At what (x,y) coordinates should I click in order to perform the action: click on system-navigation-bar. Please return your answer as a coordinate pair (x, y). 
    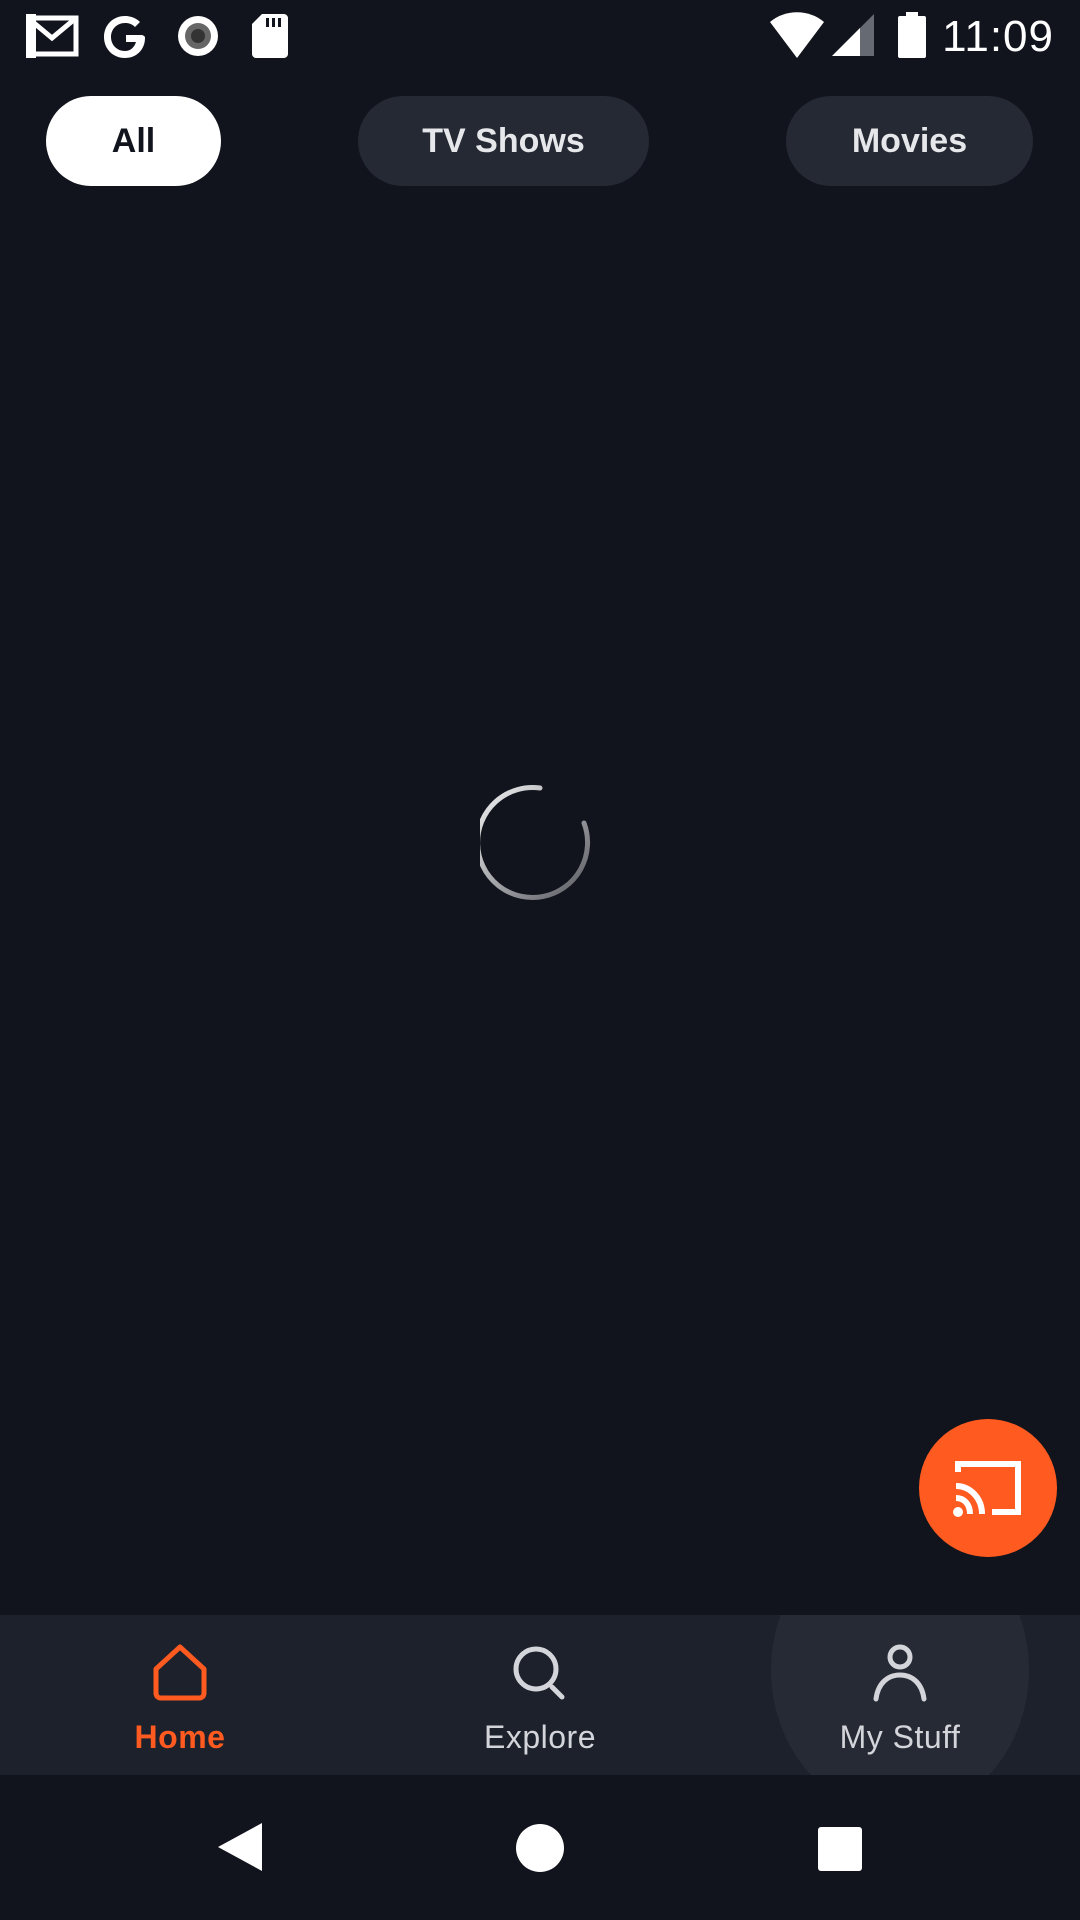
    Looking at the image, I should click on (540, 1847).